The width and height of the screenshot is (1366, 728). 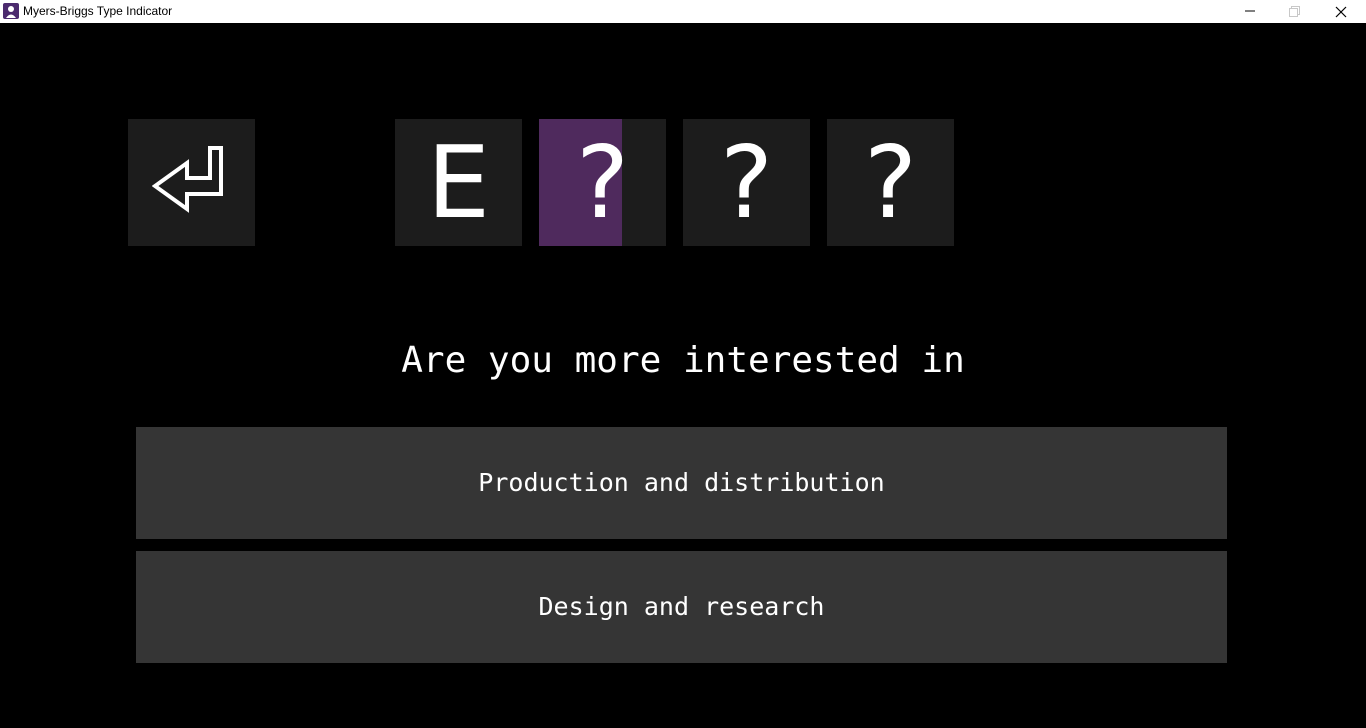 I want to click on minimize-icon, so click(x=1250, y=11).